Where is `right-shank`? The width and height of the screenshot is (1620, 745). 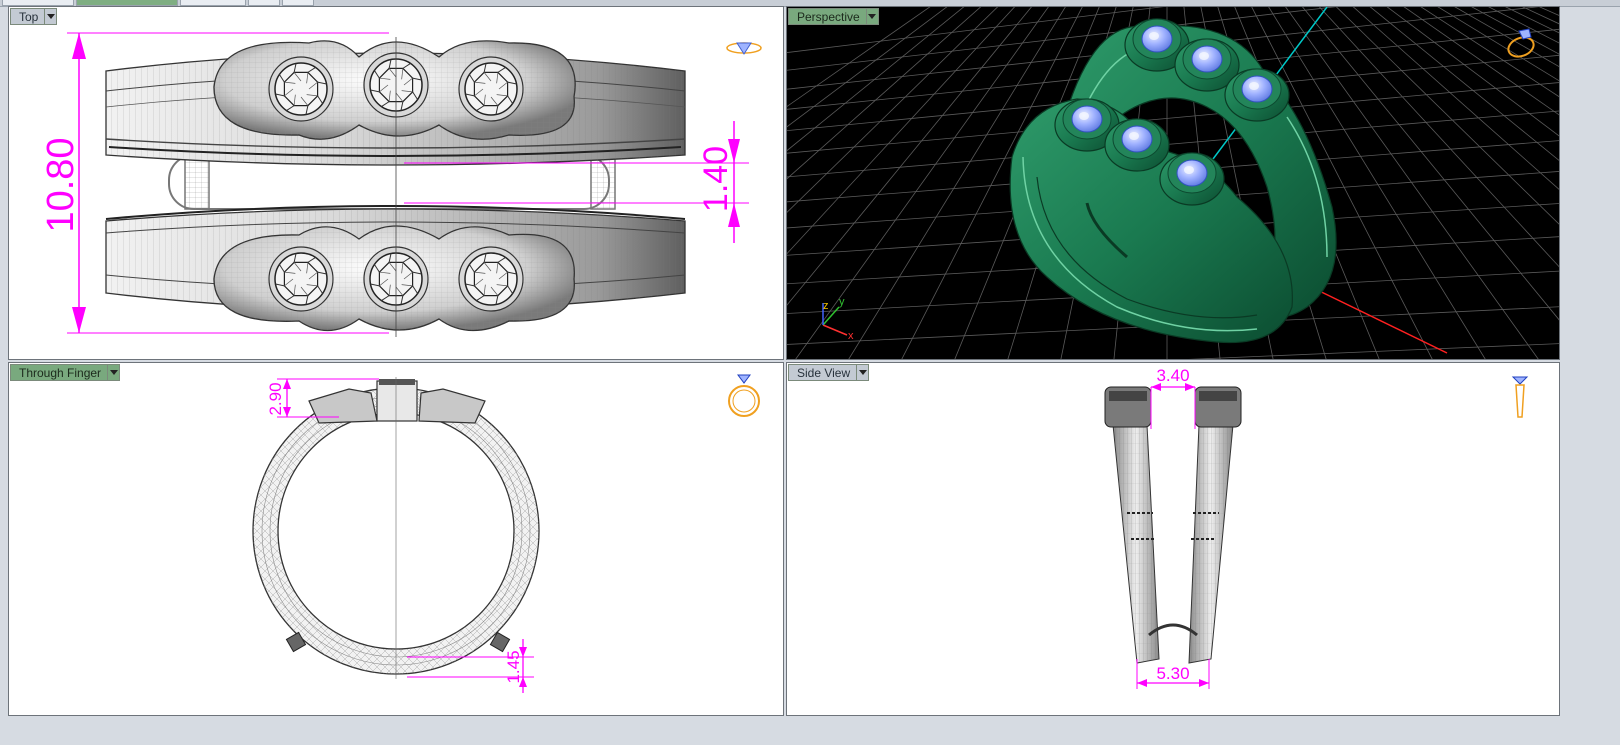 right-shank is located at coordinates (1215, 525).